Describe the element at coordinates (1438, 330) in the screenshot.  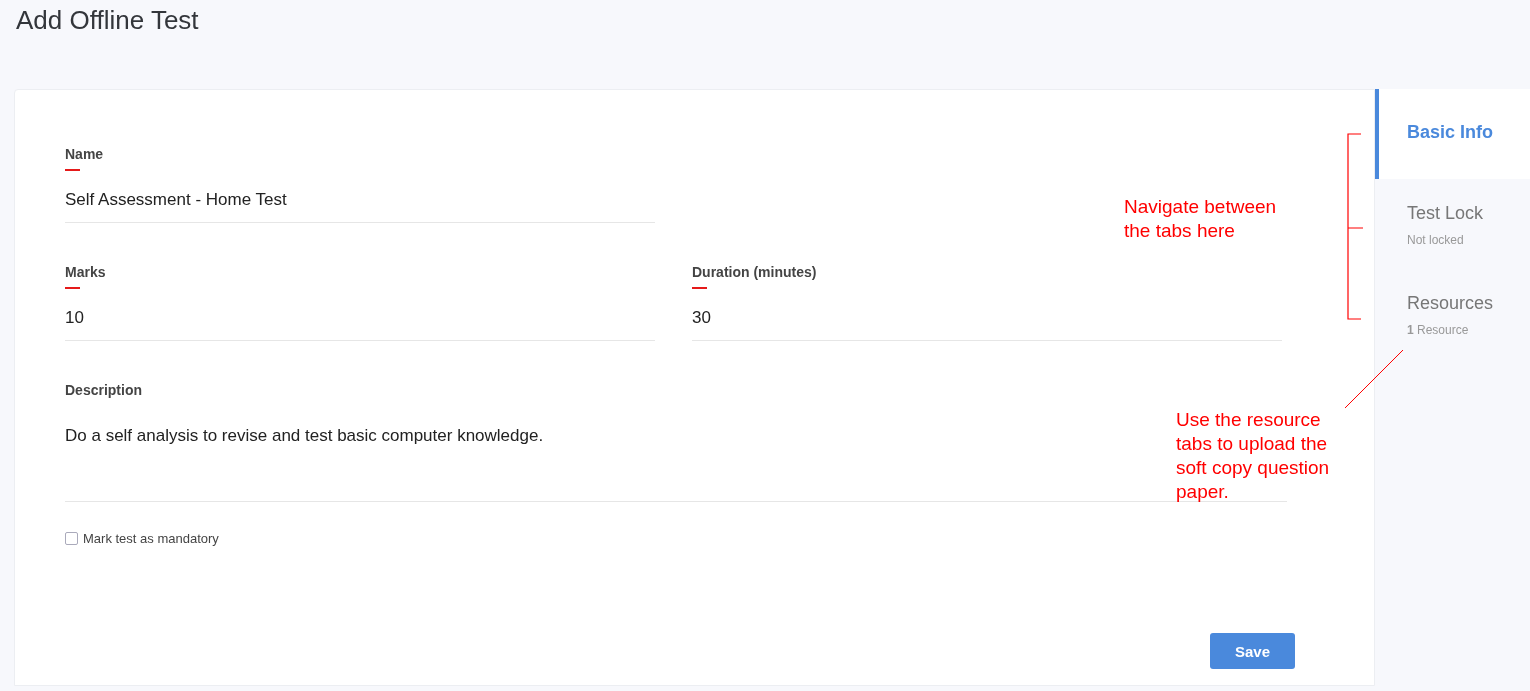
I see `tab-subtitle: 1 Resource` at that location.